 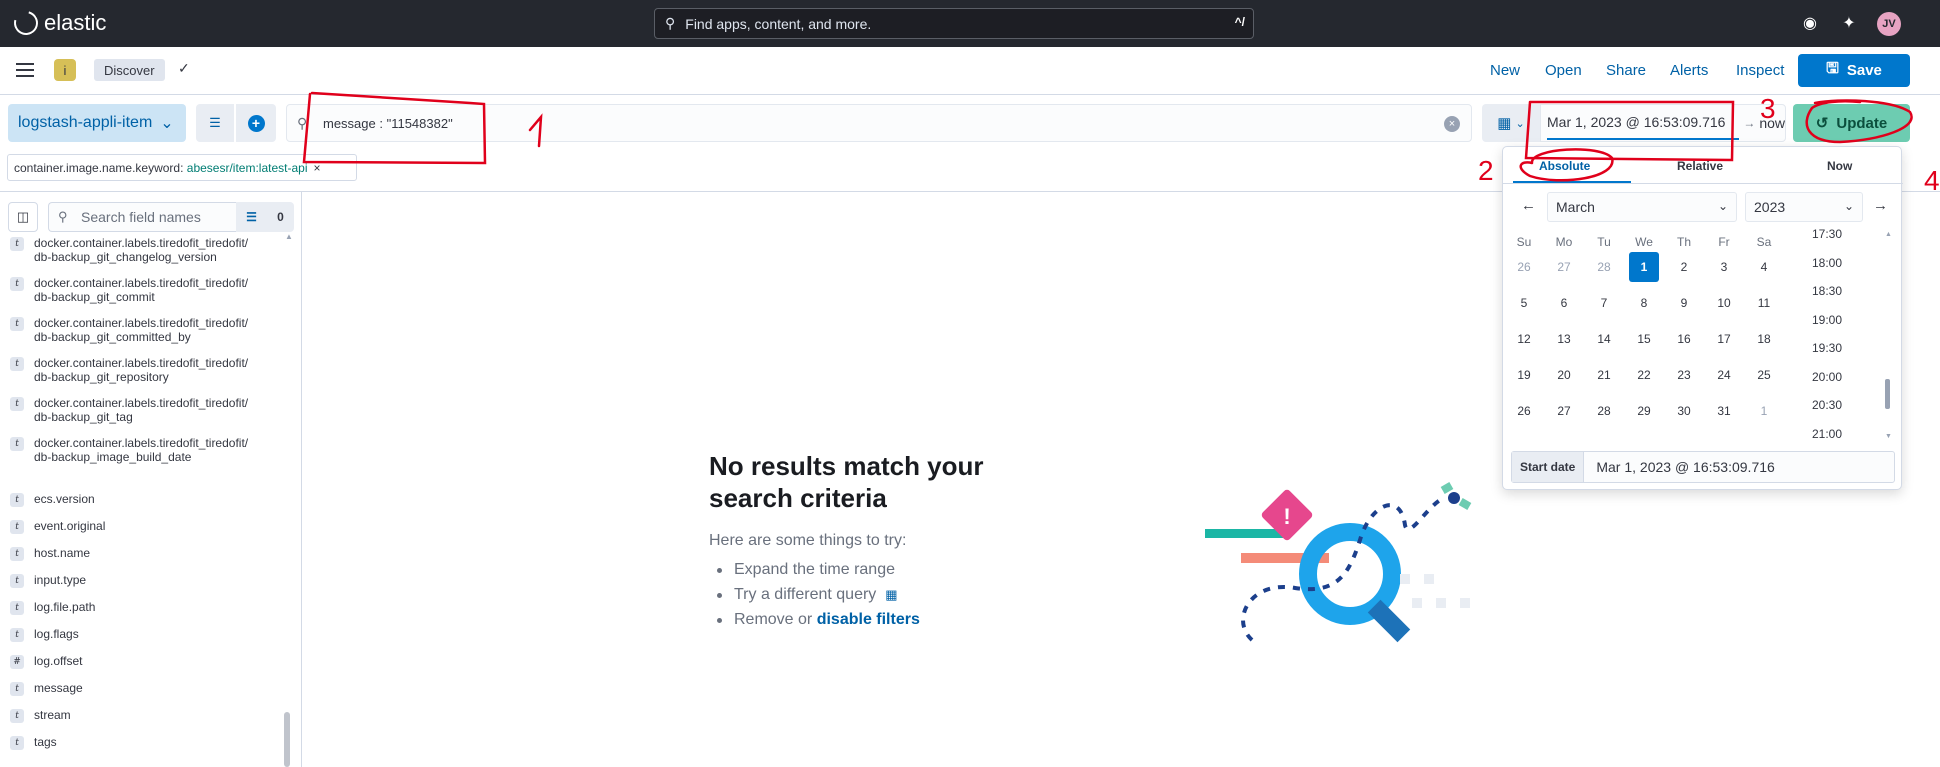 I want to click on breadcrumb: Discover, so click(x=129, y=70).